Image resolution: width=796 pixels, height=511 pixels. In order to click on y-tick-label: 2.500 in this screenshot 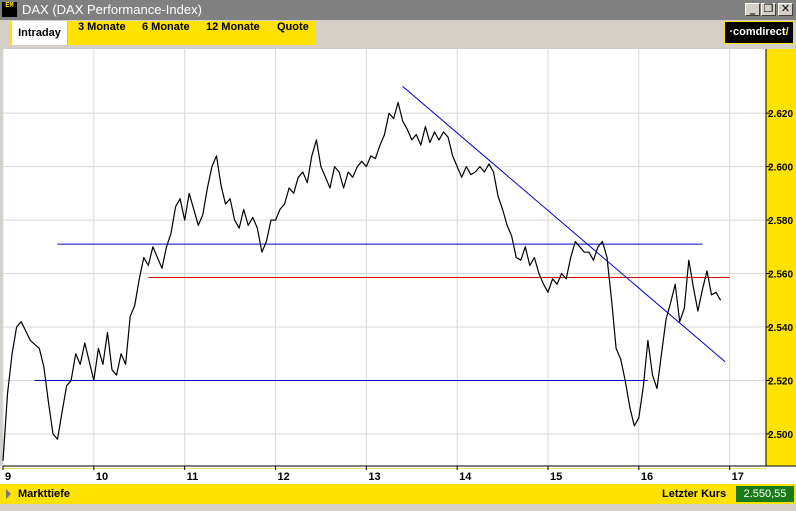, I will do `click(780, 435)`.